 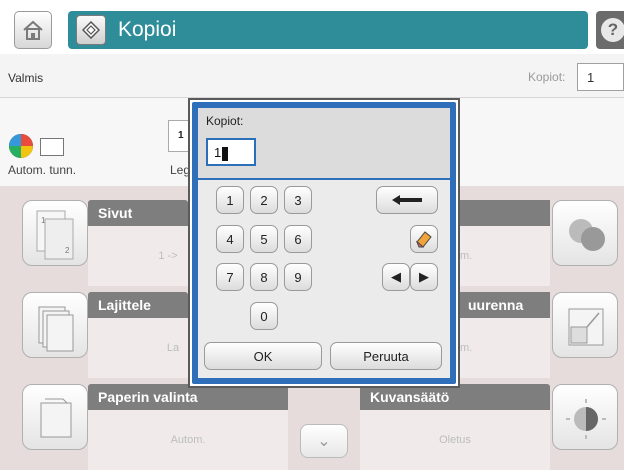 I want to click on cancel-button: Peruuta, so click(x=386, y=356).